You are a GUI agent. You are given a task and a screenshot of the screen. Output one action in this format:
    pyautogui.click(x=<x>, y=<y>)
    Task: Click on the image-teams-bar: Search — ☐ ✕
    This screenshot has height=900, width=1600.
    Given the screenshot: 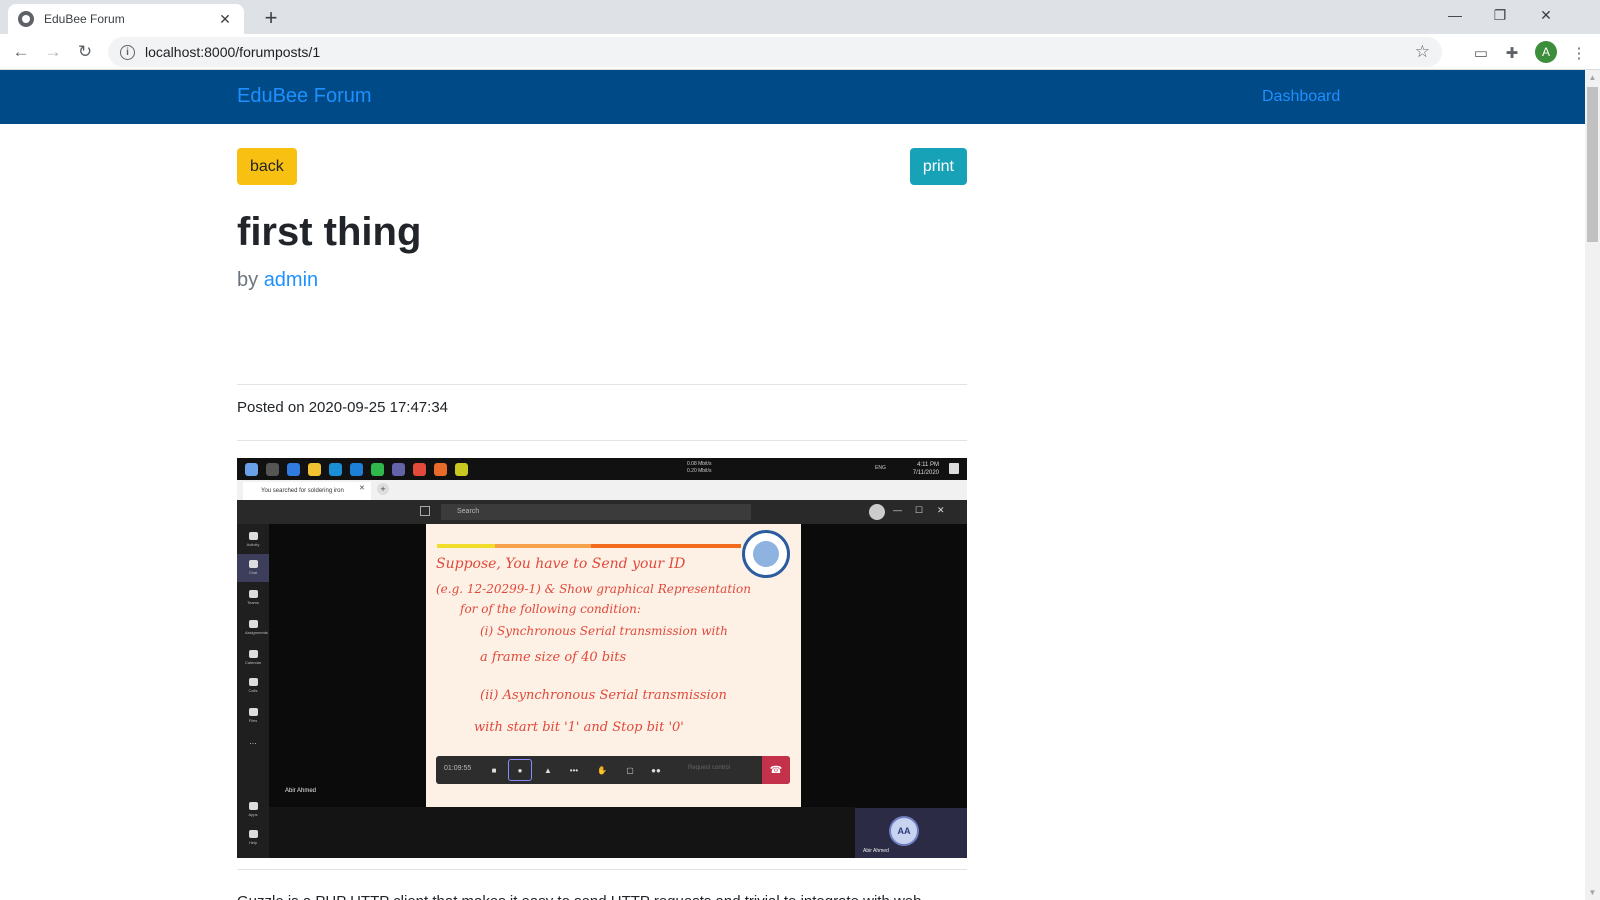 What is the action you would take?
    pyautogui.click(x=602, y=512)
    